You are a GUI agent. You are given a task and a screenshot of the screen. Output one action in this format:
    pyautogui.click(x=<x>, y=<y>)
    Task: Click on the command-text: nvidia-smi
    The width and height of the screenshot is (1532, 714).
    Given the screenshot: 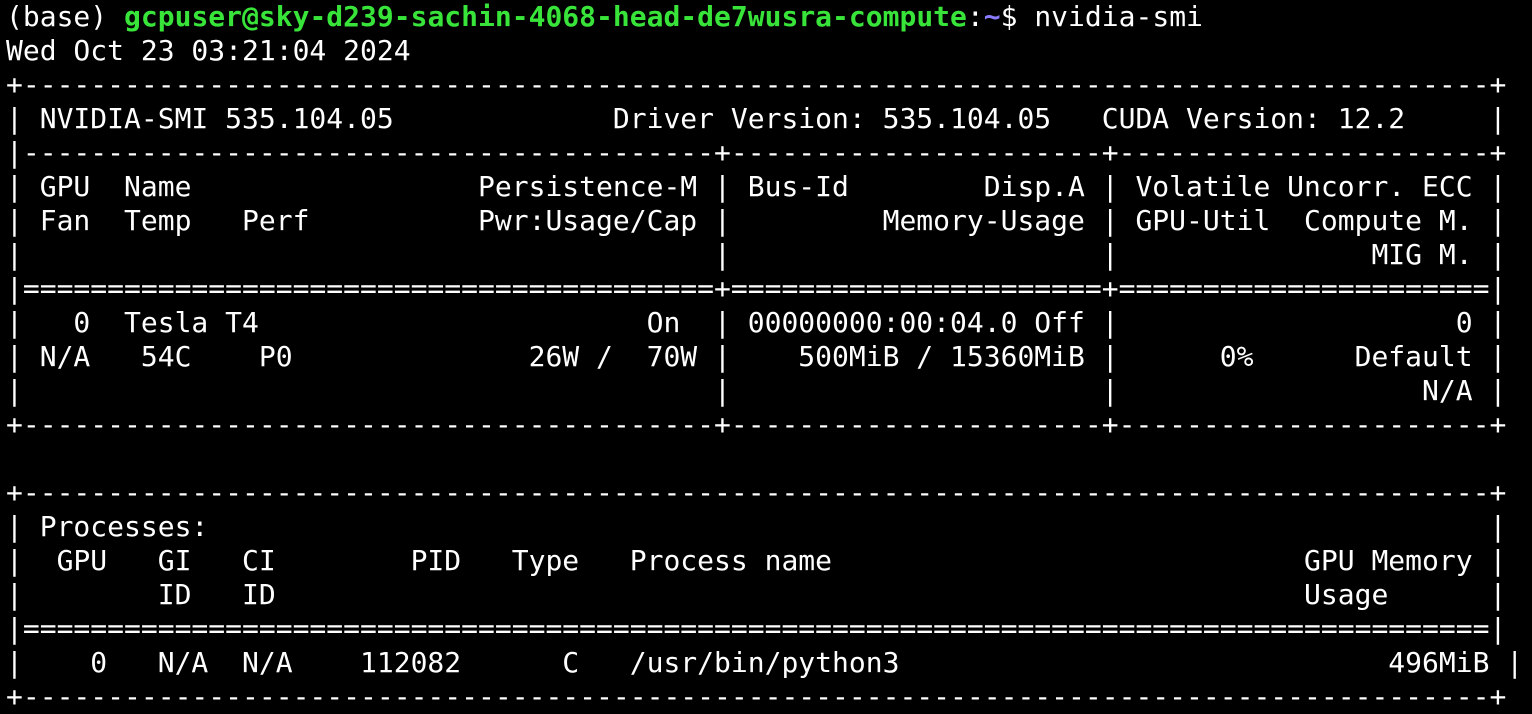 What is the action you would take?
    pyautogui.click(x=1118, y=16)
    